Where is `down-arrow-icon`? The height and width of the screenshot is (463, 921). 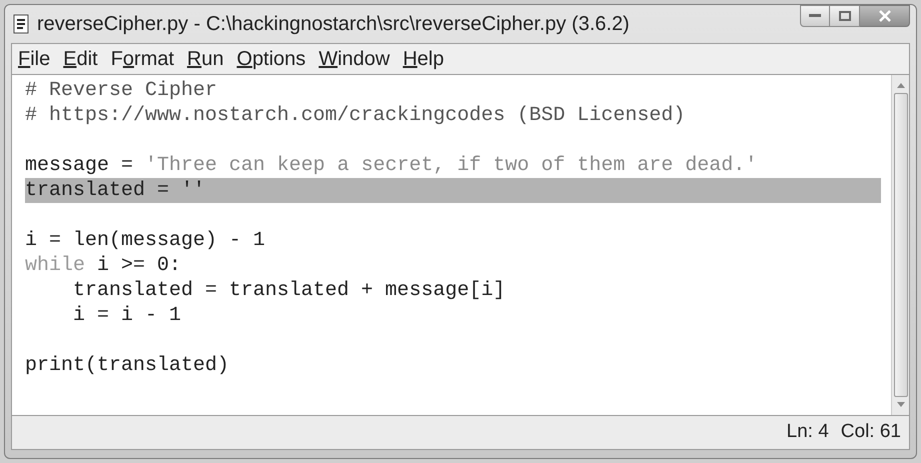 down-arrow-icon is located at coordinates (901, 405).